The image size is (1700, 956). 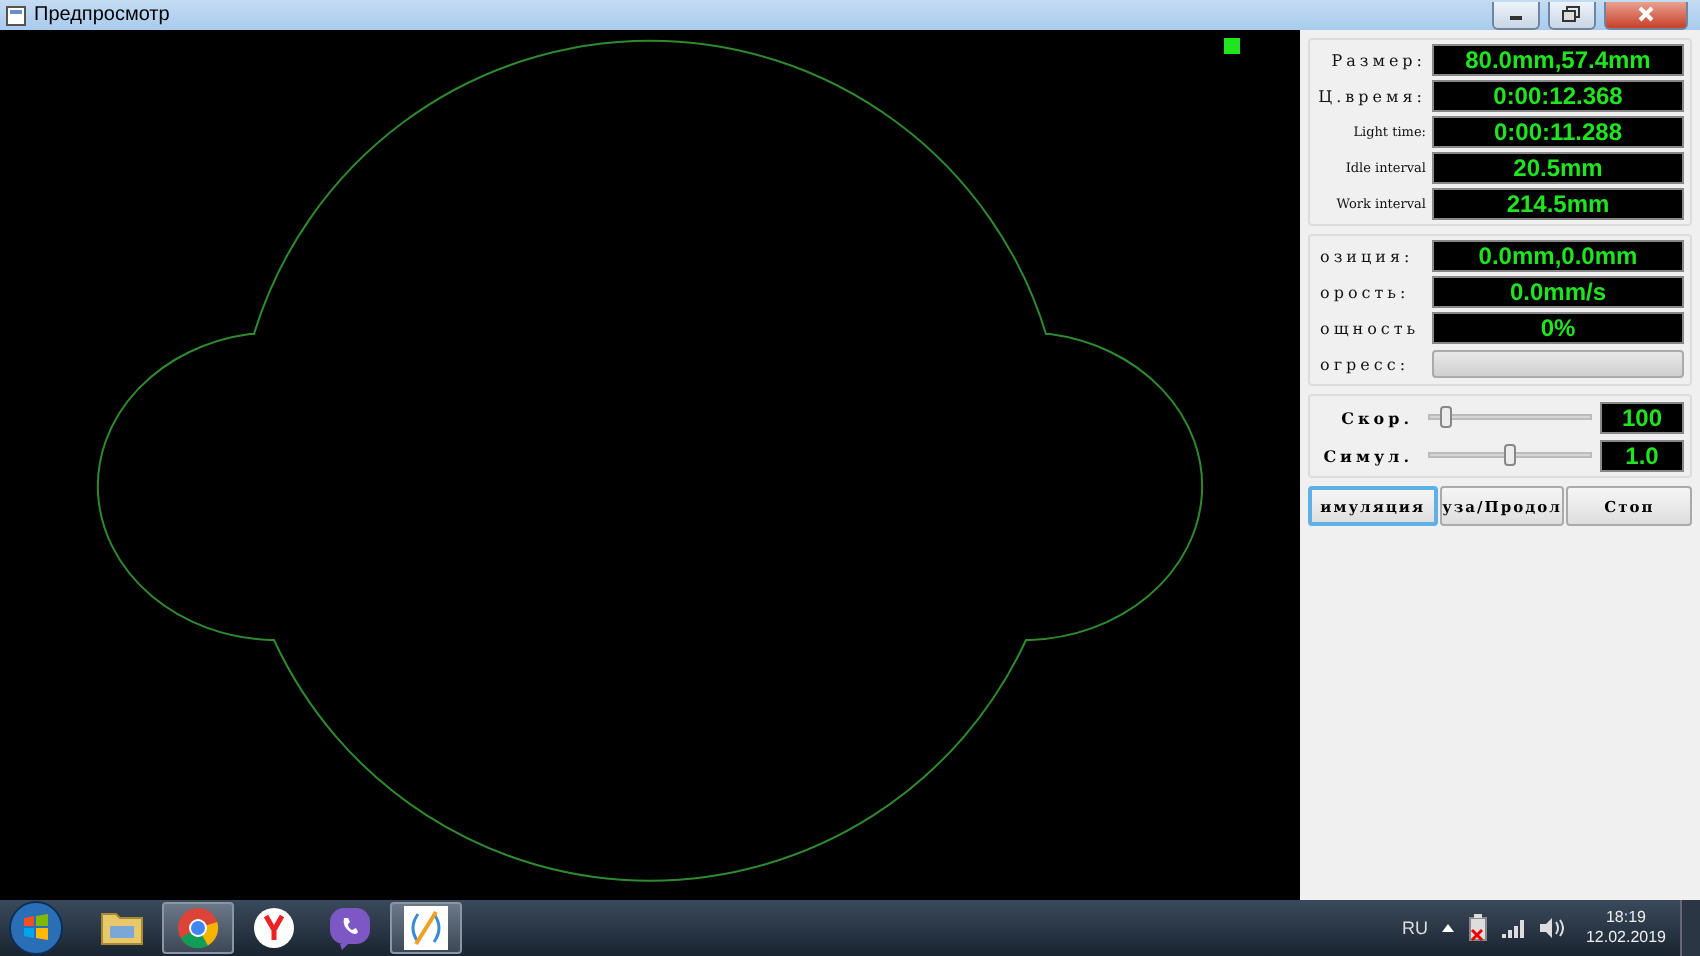 I want to click on slider-label: Симул., so click(x=1367, y=455).